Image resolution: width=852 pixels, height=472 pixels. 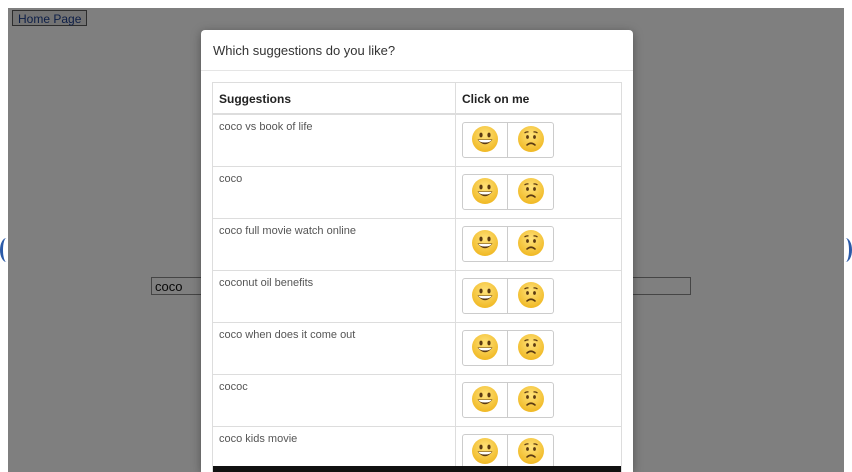 I want to click on table-row: cococ, so click(x=417, y=400).